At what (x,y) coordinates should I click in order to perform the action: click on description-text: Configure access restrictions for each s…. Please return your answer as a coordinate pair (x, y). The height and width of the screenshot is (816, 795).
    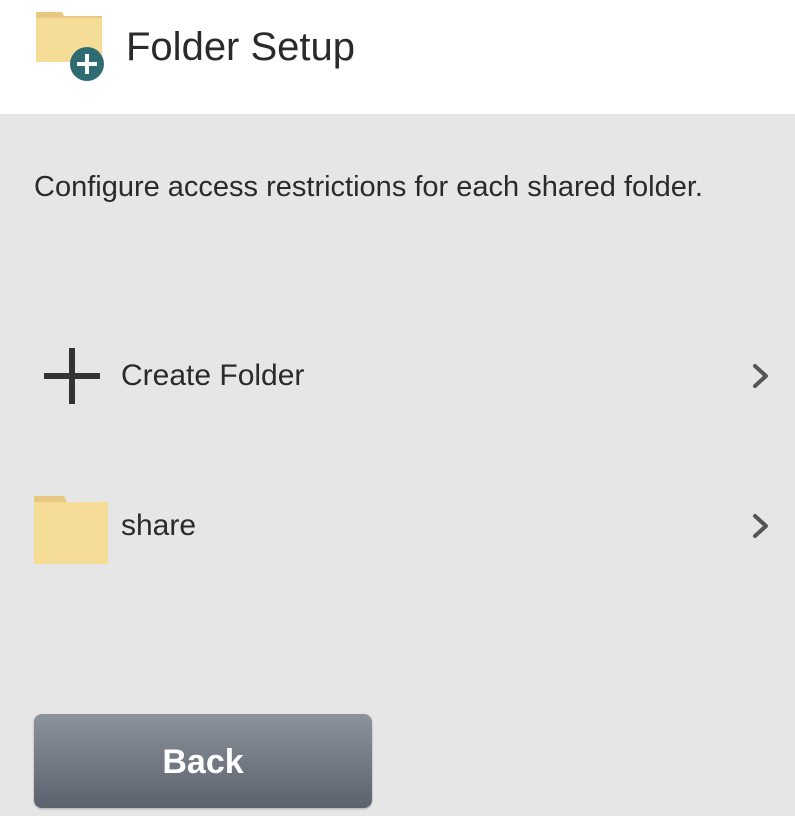
    Looking at the image, I should click on (368, 187).